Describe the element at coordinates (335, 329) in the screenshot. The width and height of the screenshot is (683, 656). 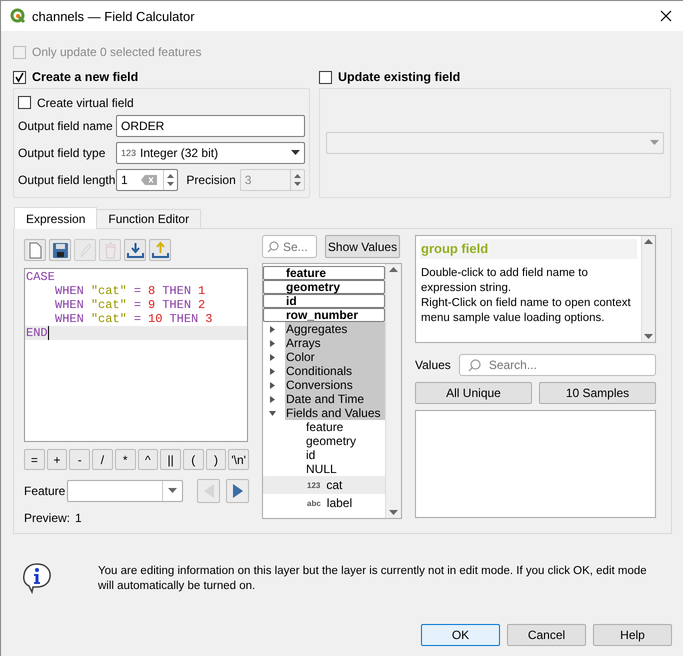
I see `tree-group: Aggregates` at that location.